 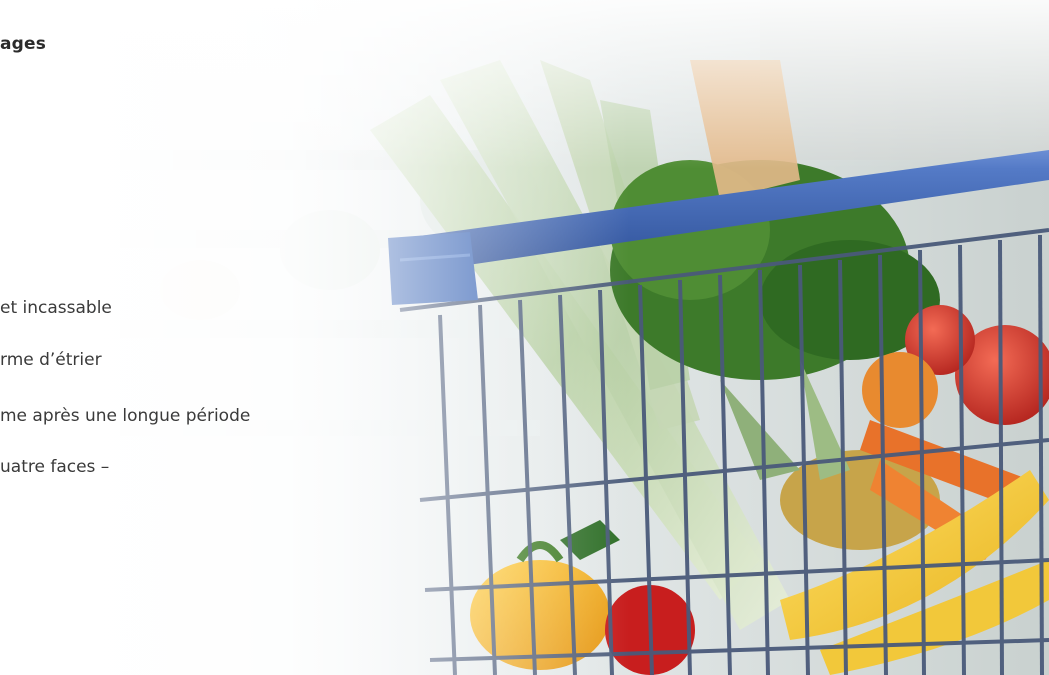 I want to click on feature-line-2: rme d’étrier, so click(x=51, y=360).